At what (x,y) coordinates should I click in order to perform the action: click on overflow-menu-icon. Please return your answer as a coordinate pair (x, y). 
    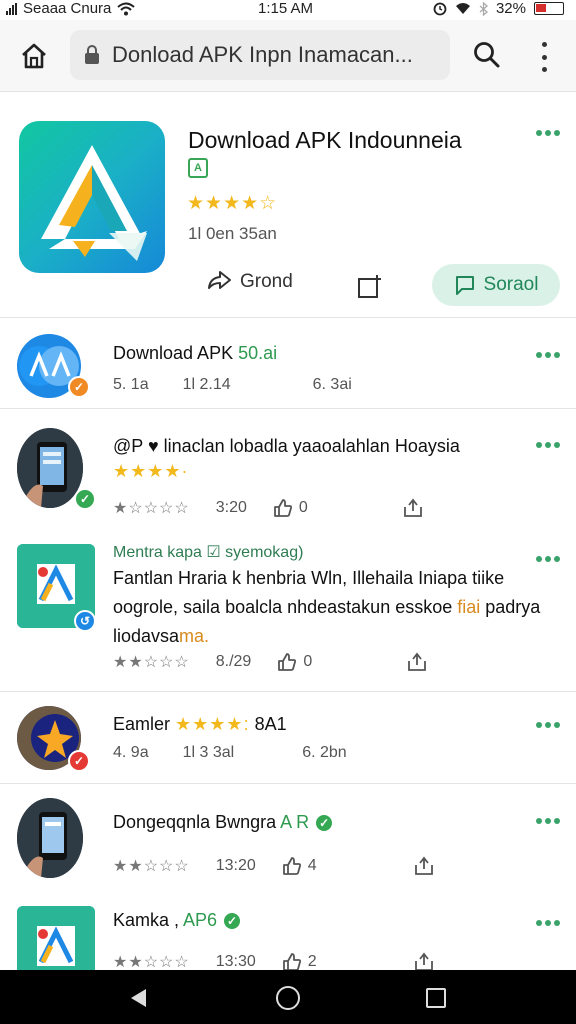
    Looking at the image, I should click on (544, 57).